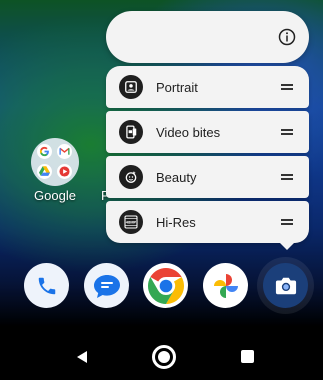  Describe the element at coordinates (247, 356) in the screenshot. I see `nav-recents-icon` at that location.